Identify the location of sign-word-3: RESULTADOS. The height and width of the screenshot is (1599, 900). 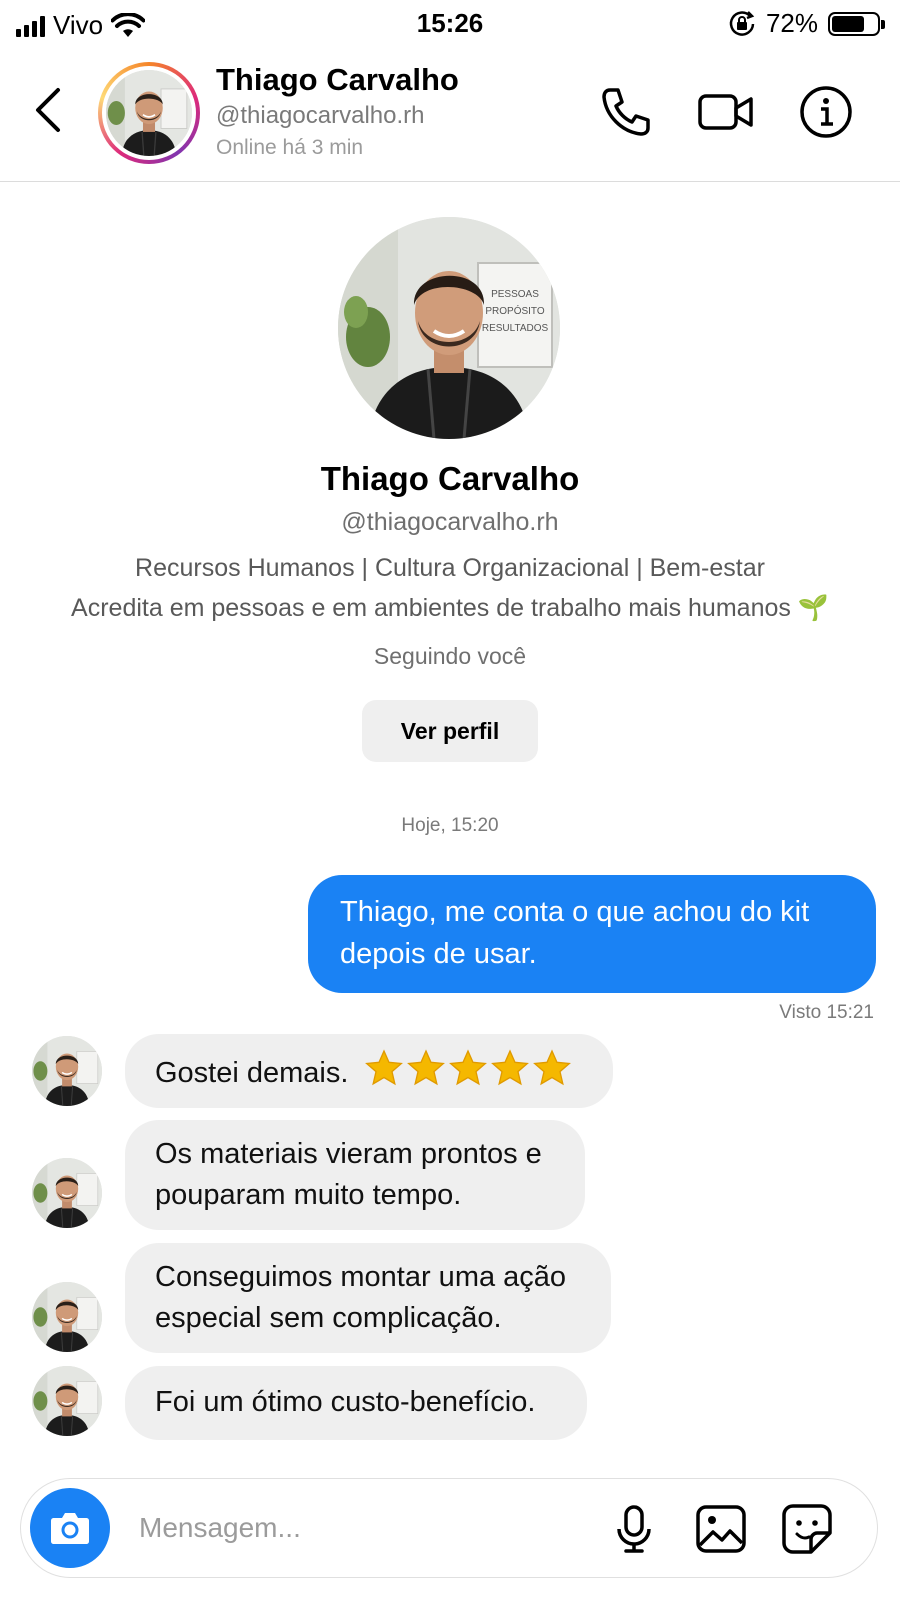
(515, 328).